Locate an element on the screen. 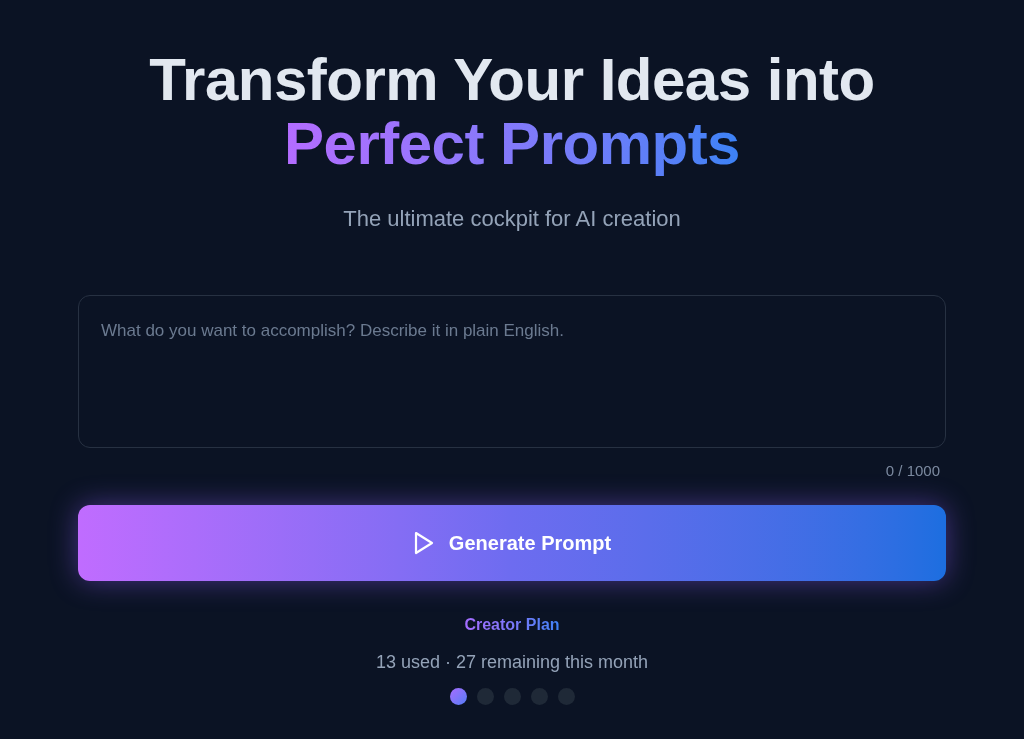 The image size is (1024, 739). generate-button: Generate Prompt is located at coordinates (512, 542).